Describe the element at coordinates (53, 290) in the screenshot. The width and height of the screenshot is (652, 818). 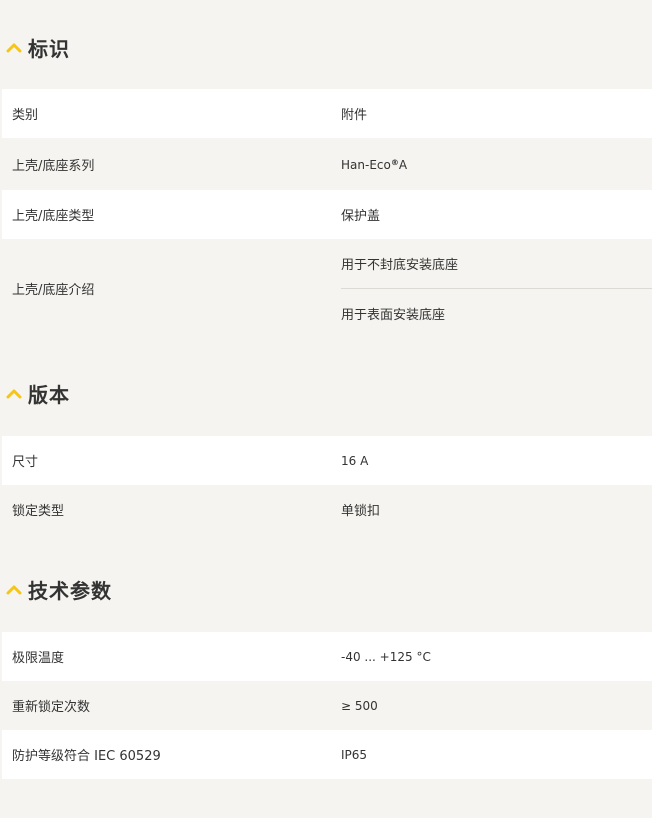
I see `row-label: 上壳/底座介绍` at that location.